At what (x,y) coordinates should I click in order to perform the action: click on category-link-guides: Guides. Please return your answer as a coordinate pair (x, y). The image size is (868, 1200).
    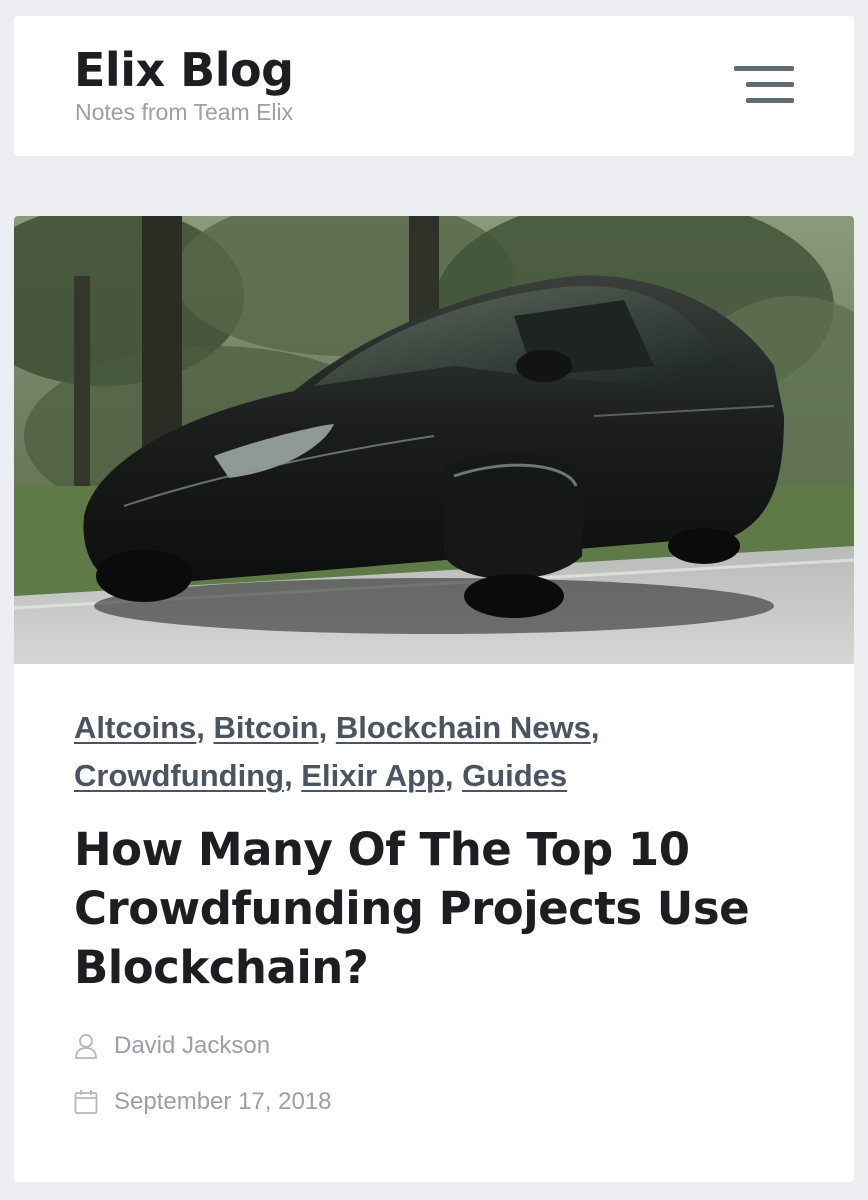
    Looking at the image, I should click on (514, 775).